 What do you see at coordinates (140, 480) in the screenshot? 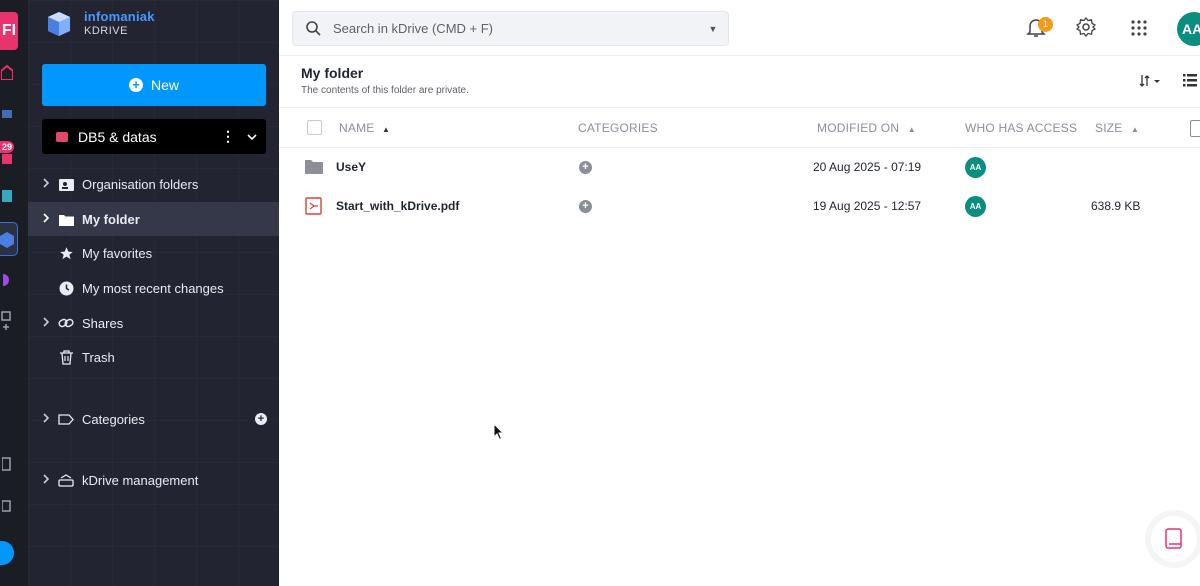
I see `sidebar-item-label: kDrive management` at bounding box center [140, 480].